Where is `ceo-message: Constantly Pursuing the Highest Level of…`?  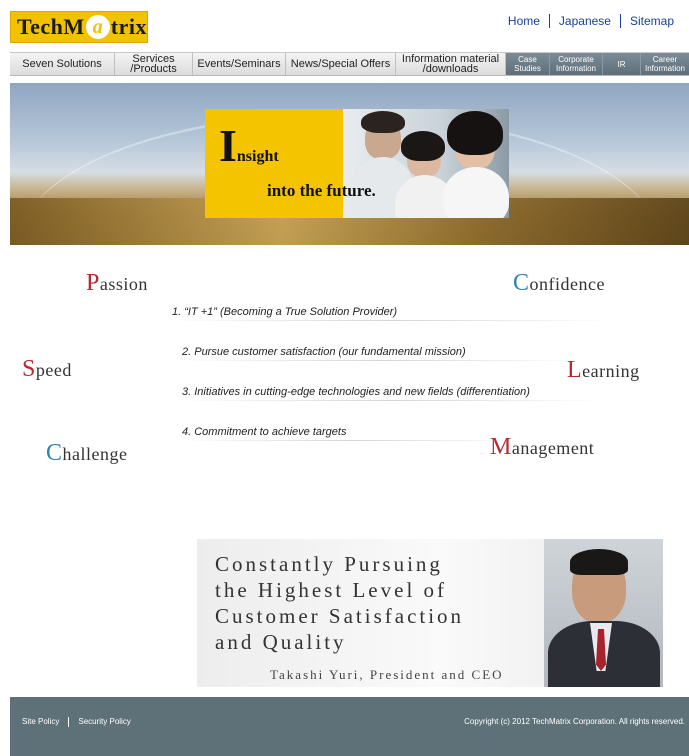
ceo-message: Constantly Pursuing the Highest Level of… is located at coordinates (339, 603).